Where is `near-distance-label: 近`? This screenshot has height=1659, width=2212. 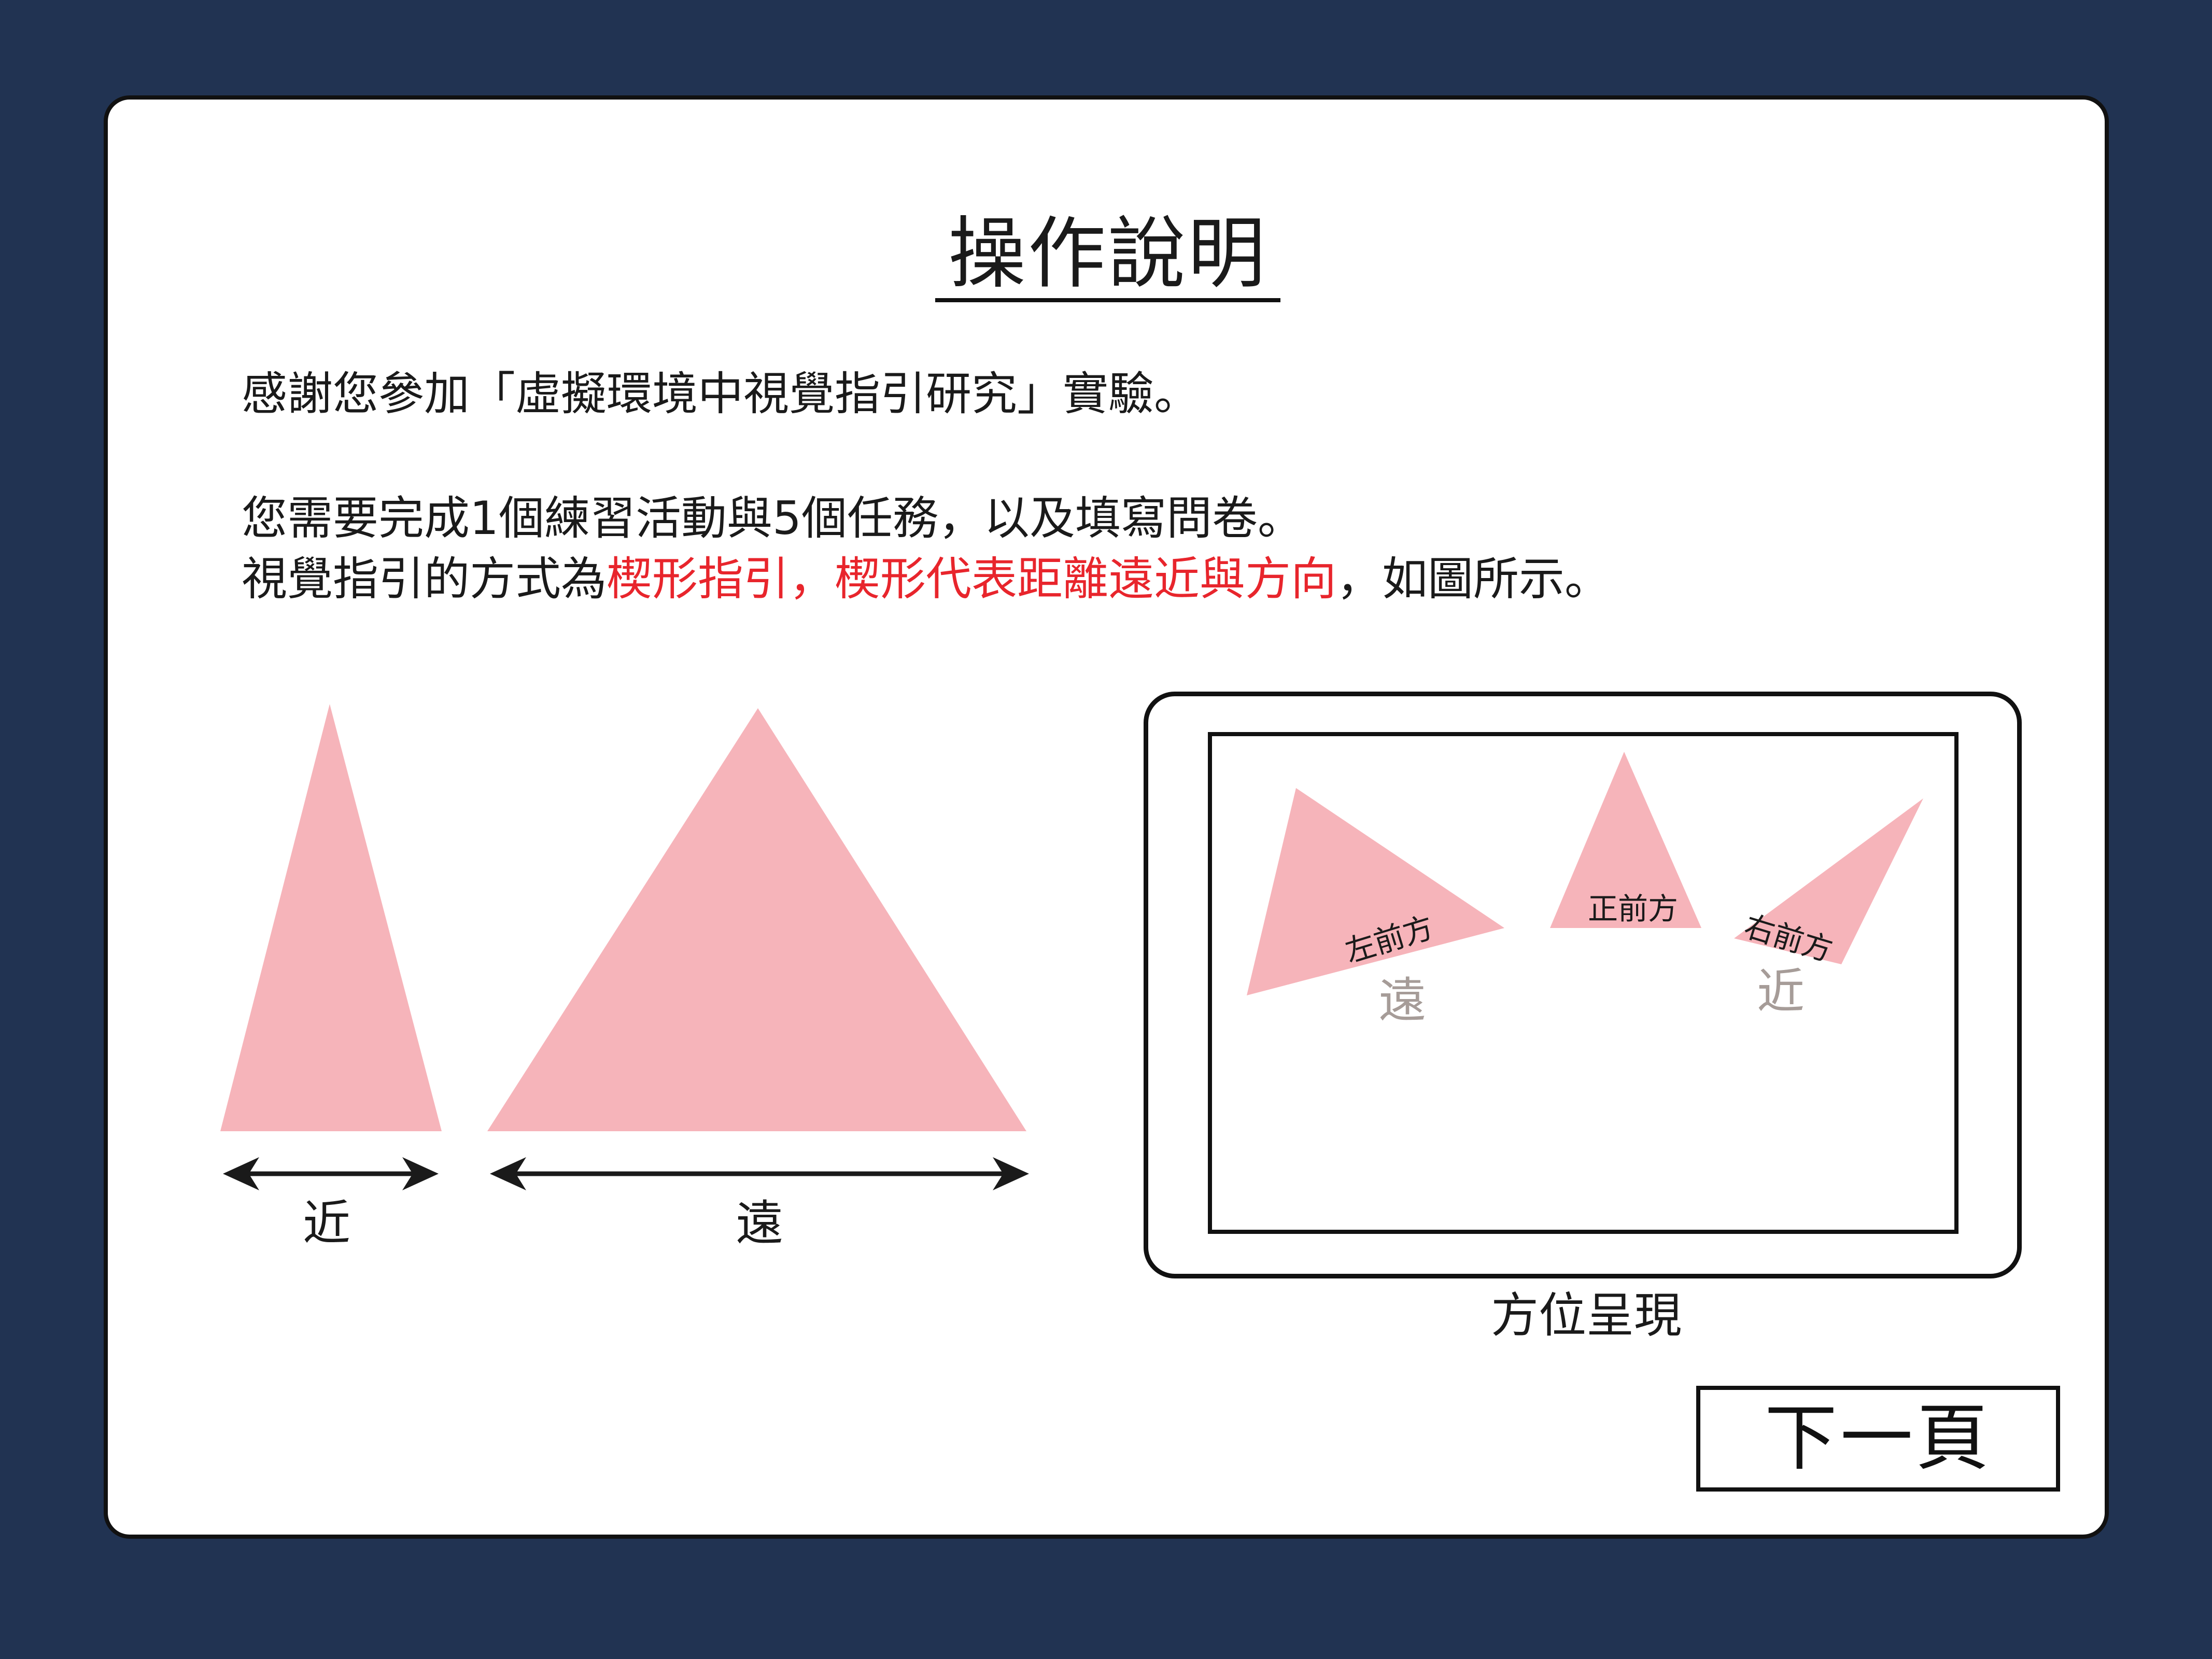
near-distance-label: 近 is located at coordinates (1780, 991).